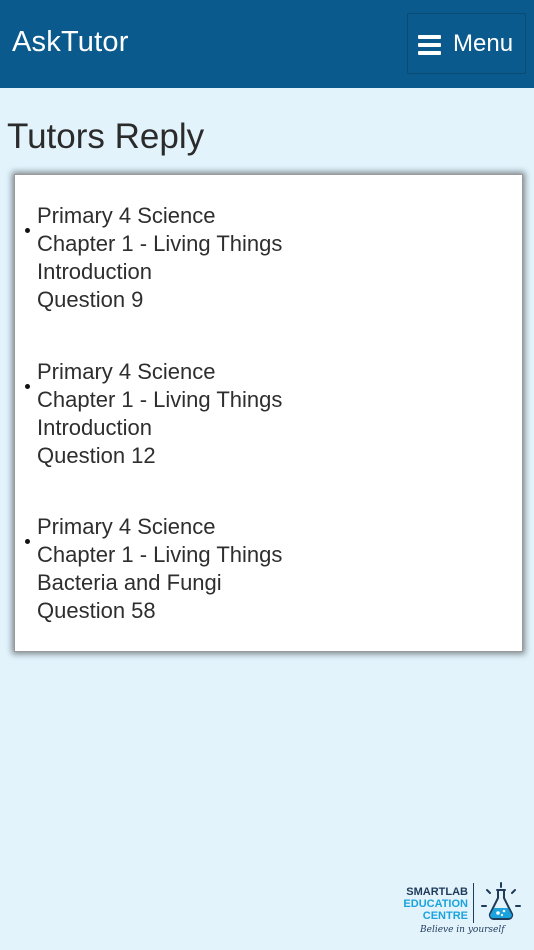  What do you see at coordinates (106, 136) in the screenshot?
I see `page-title: Tutors Reply` at bounding box center [106, 136].